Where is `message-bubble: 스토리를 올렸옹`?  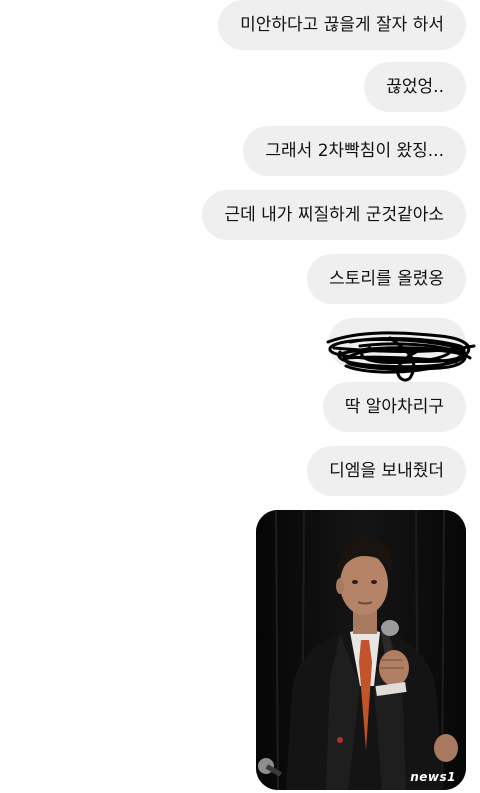 message-bubble: 스토리를 올렸옹 is located at coordinates (386, 279).